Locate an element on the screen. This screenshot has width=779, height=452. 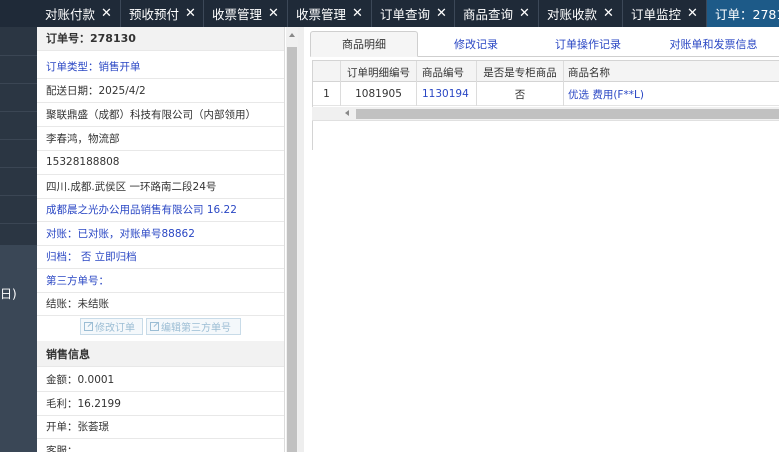
tab-reconcile-invoice: 对账单和发票信息 is located at coordinates (713, 44).